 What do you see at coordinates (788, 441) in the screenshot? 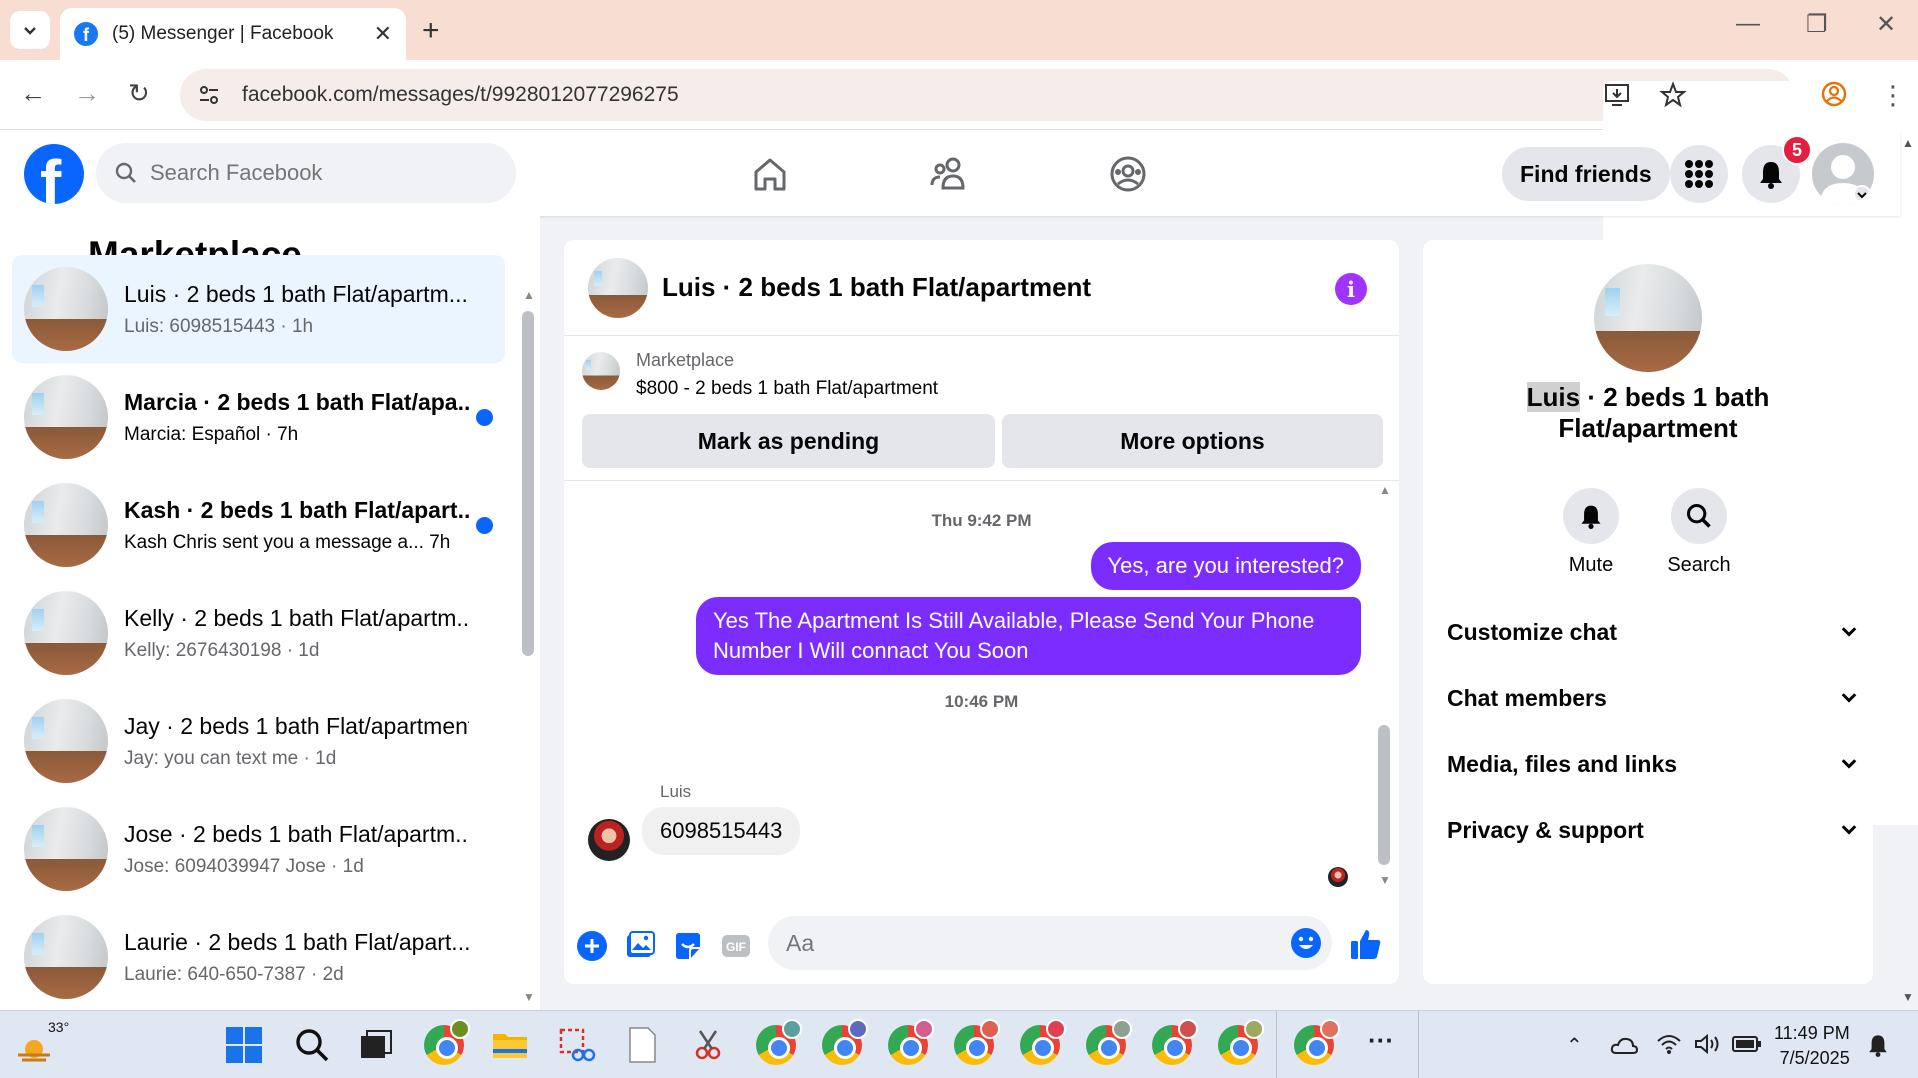
I see `mark-as-pending-button: Mark as pending` at bounding box center [788, 441].